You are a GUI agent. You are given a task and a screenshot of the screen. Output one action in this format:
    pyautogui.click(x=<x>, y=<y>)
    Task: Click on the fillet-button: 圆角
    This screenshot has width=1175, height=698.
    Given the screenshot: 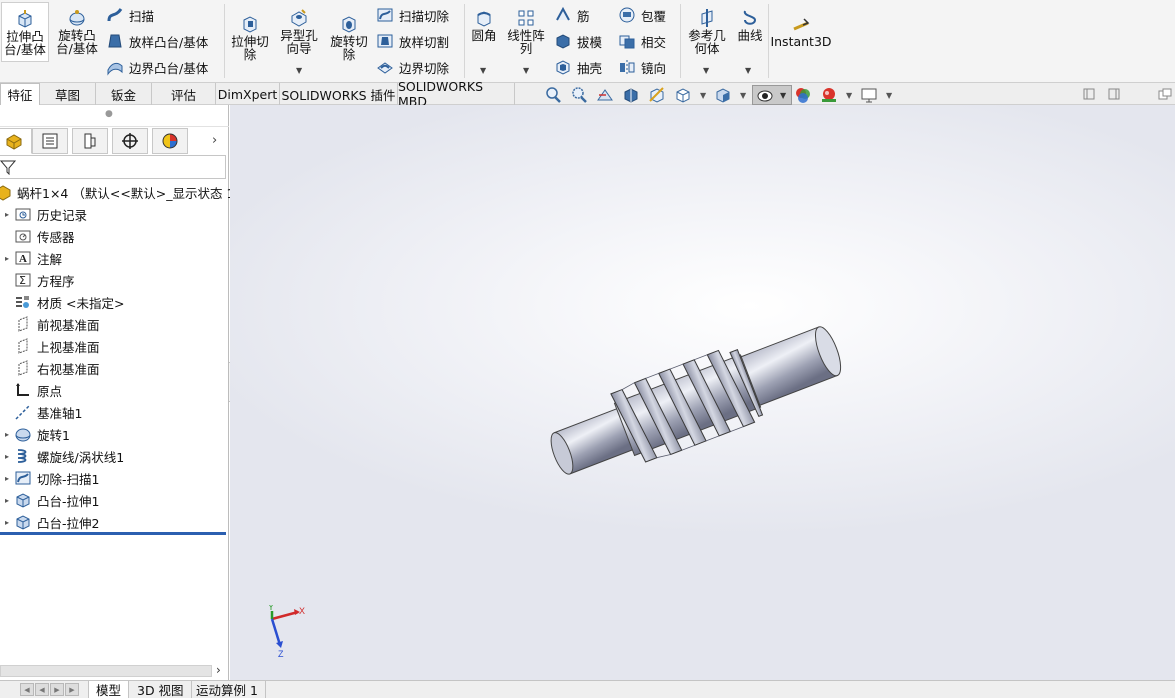 What is the action you would take?
    pyautogui.click(x=484, y=25)
    